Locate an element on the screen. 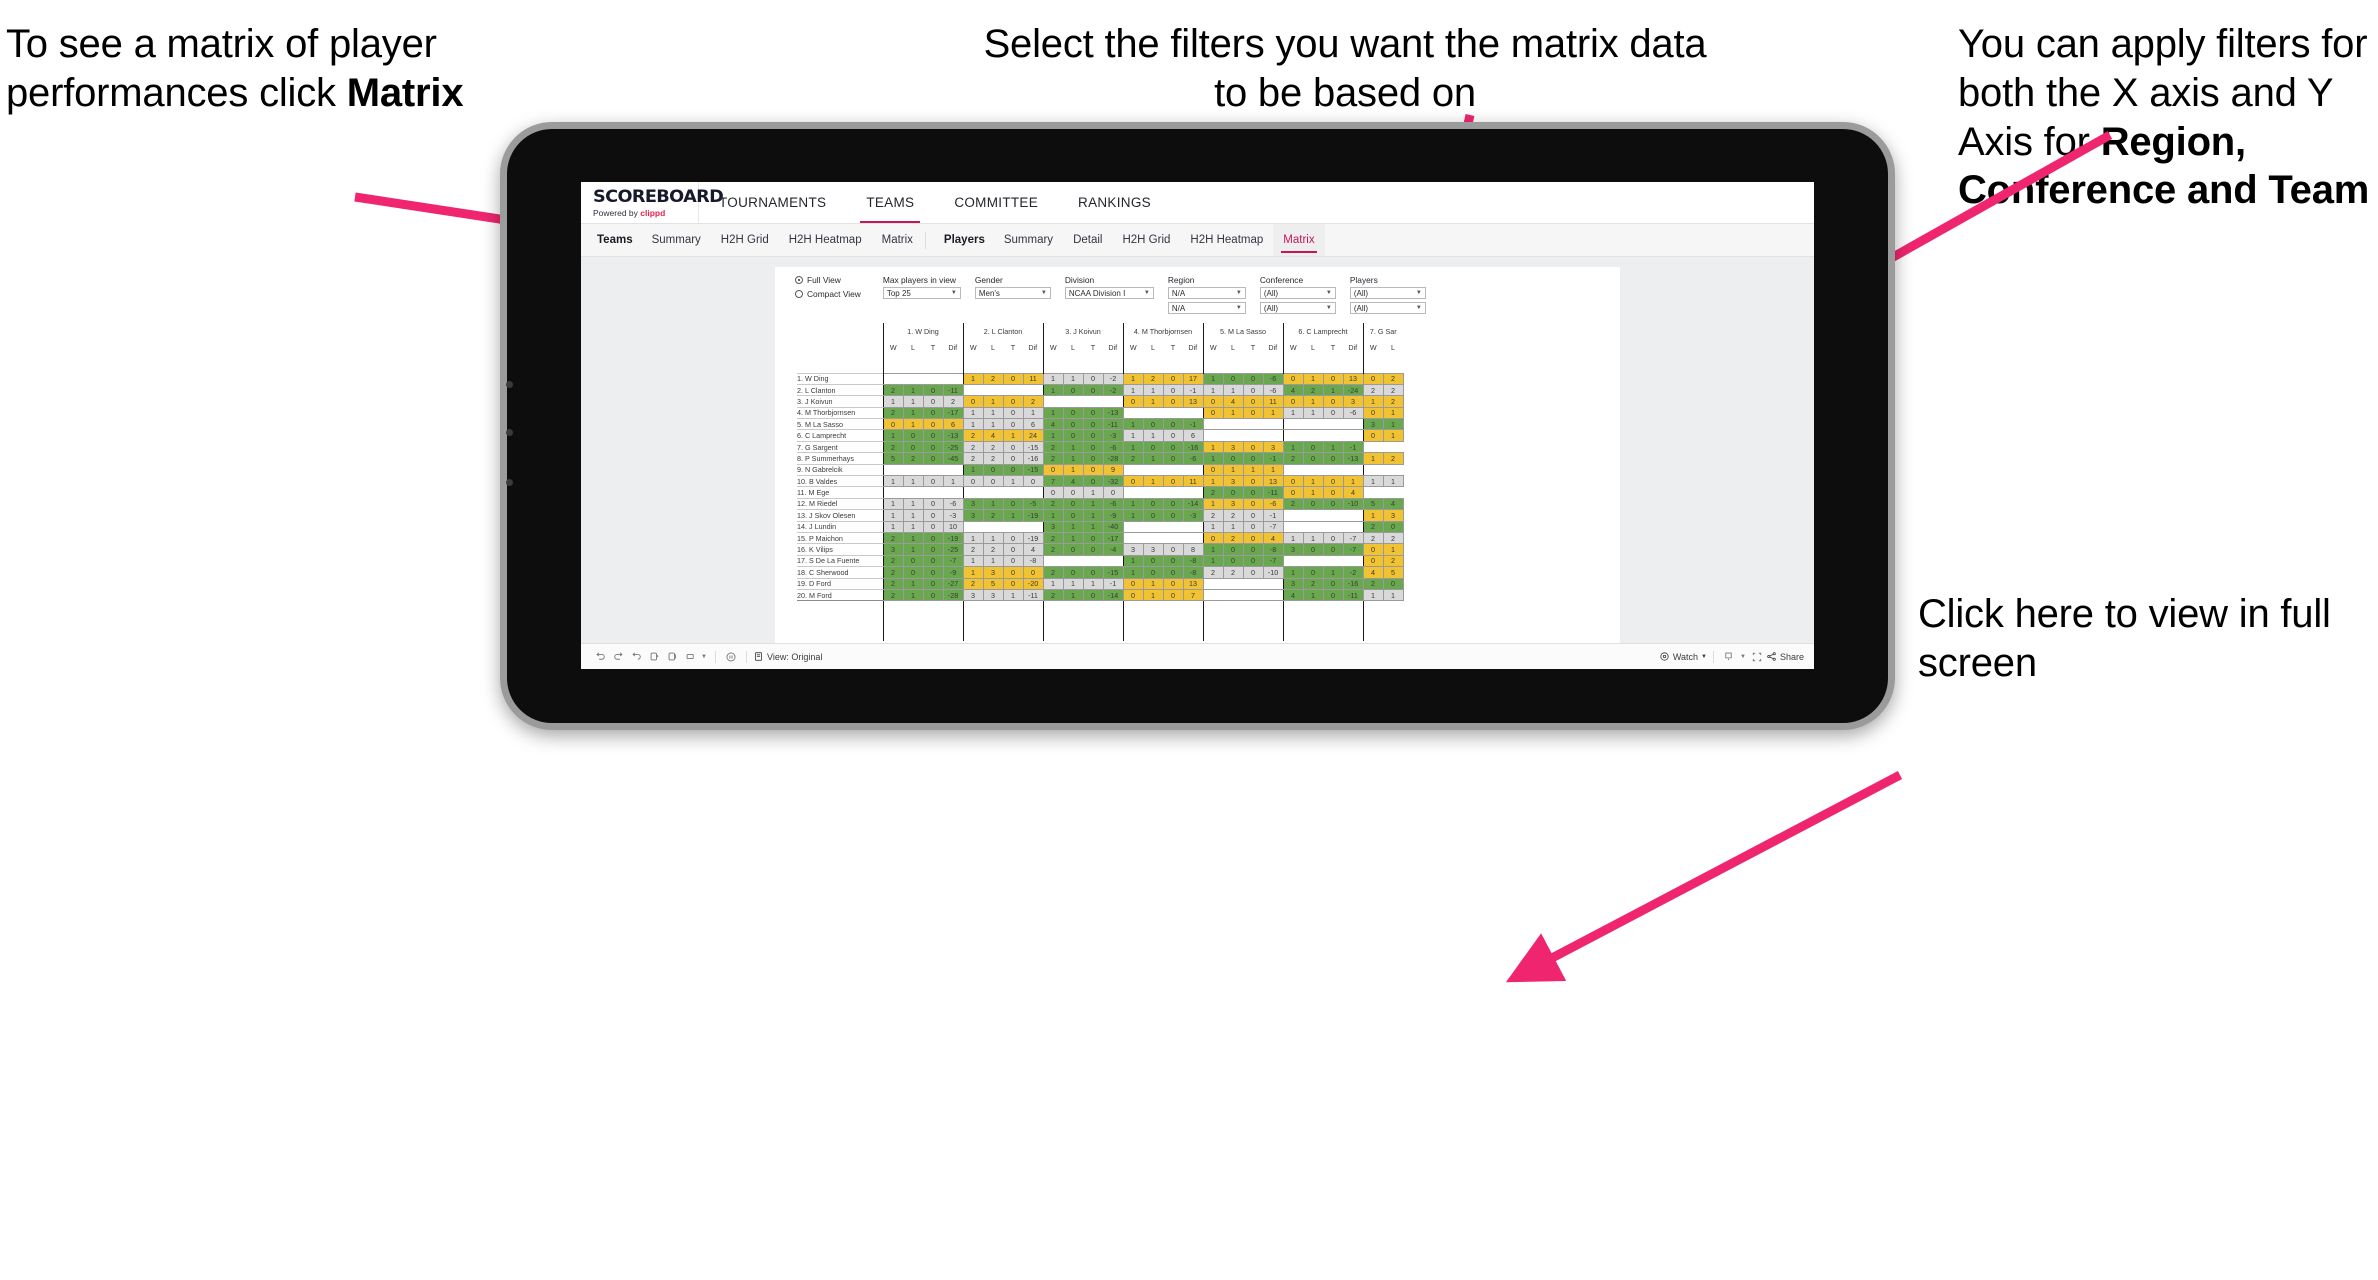 Image resolution: width=2378 pixels, height=1280 pixels. radio-full-view: Full View is located at coordinates (828, 280).